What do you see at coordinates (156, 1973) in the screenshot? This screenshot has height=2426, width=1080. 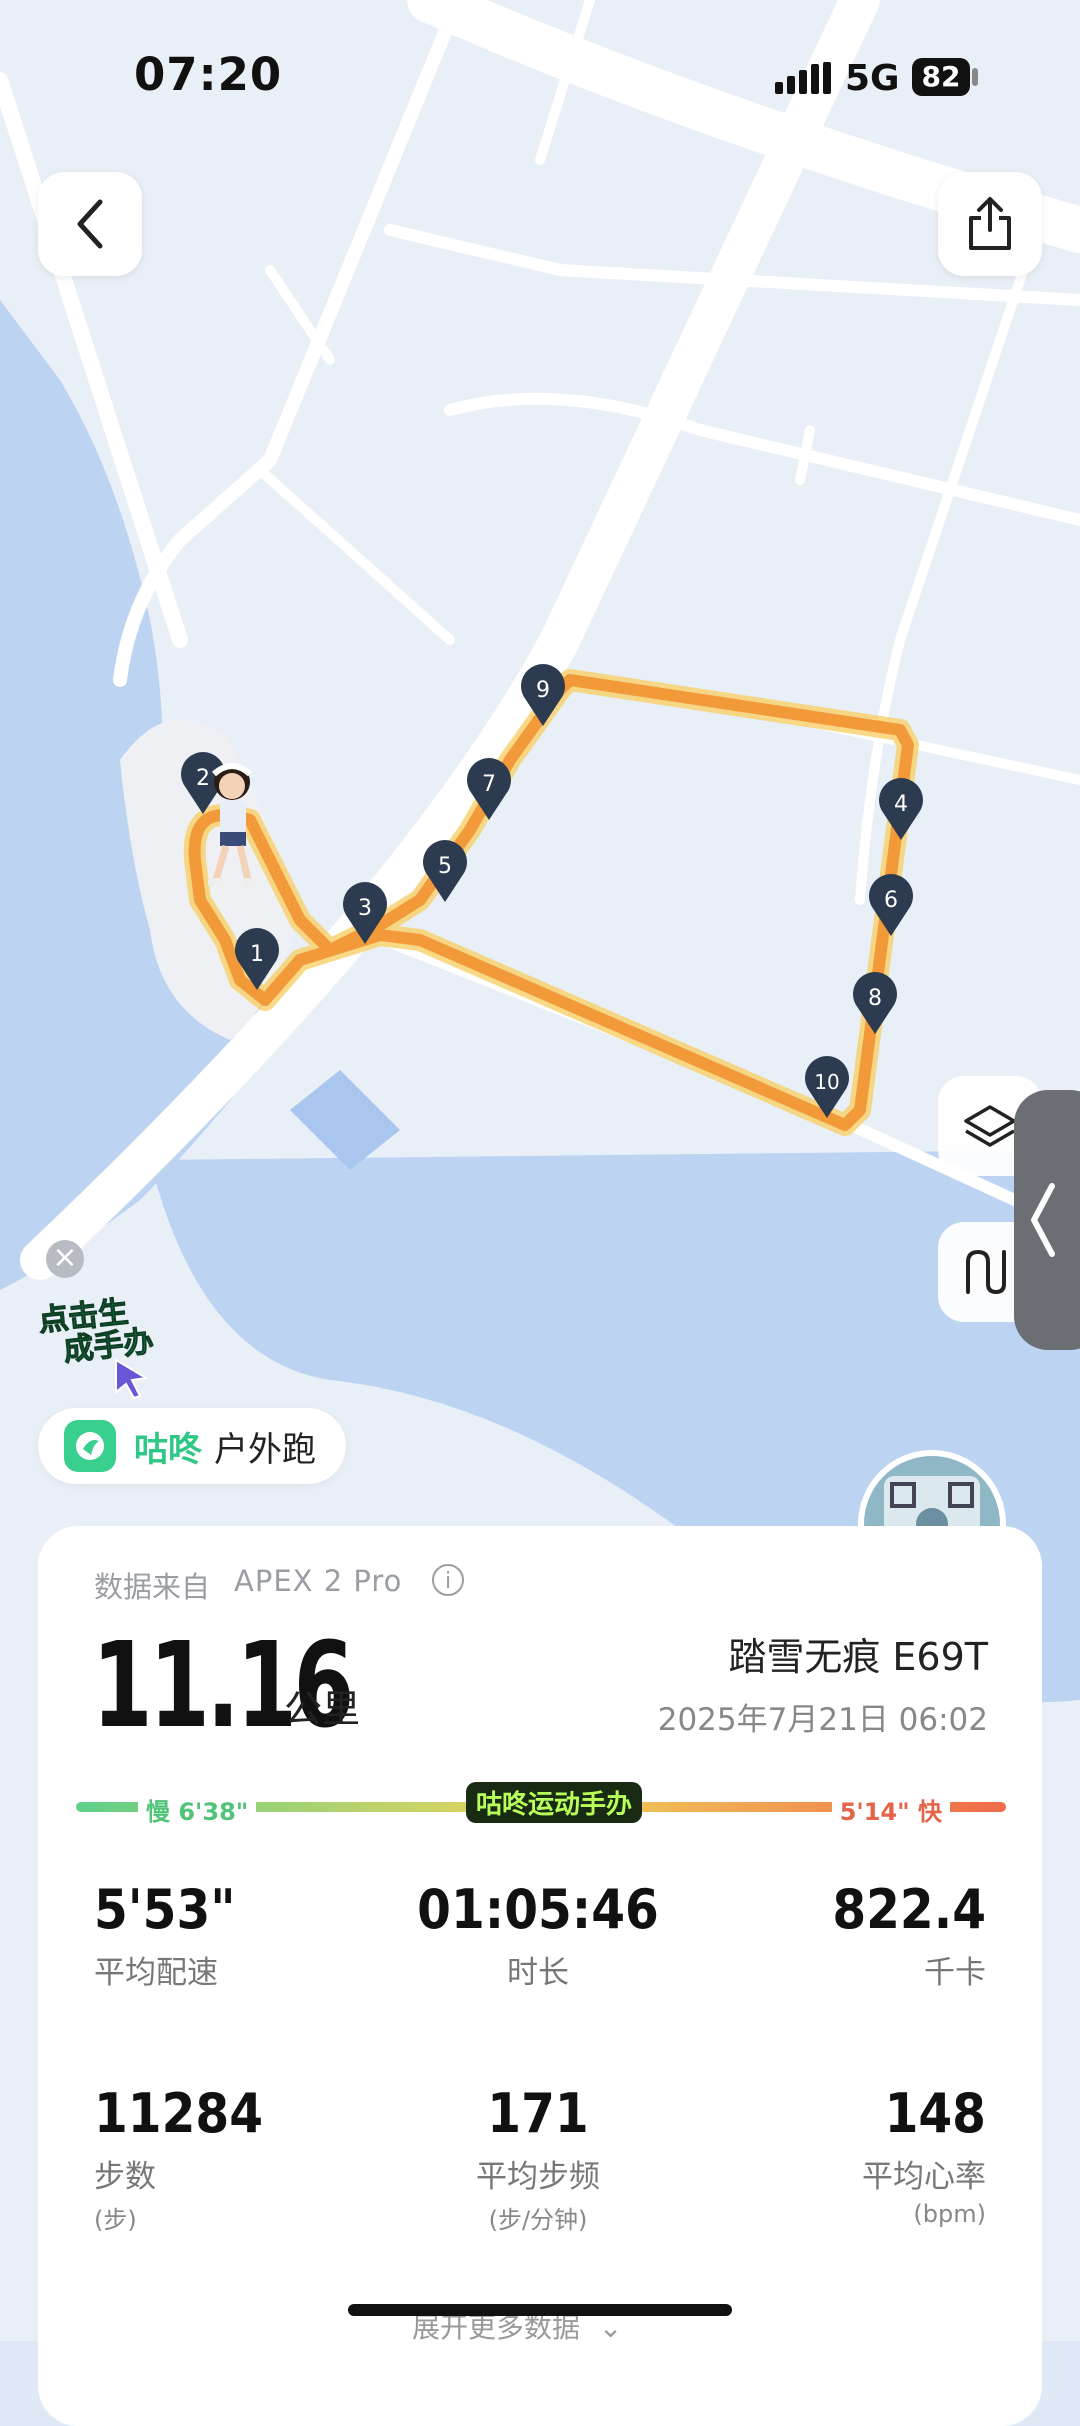 I see `stat-label: 平均配速` at bounding box center [156, 1973].